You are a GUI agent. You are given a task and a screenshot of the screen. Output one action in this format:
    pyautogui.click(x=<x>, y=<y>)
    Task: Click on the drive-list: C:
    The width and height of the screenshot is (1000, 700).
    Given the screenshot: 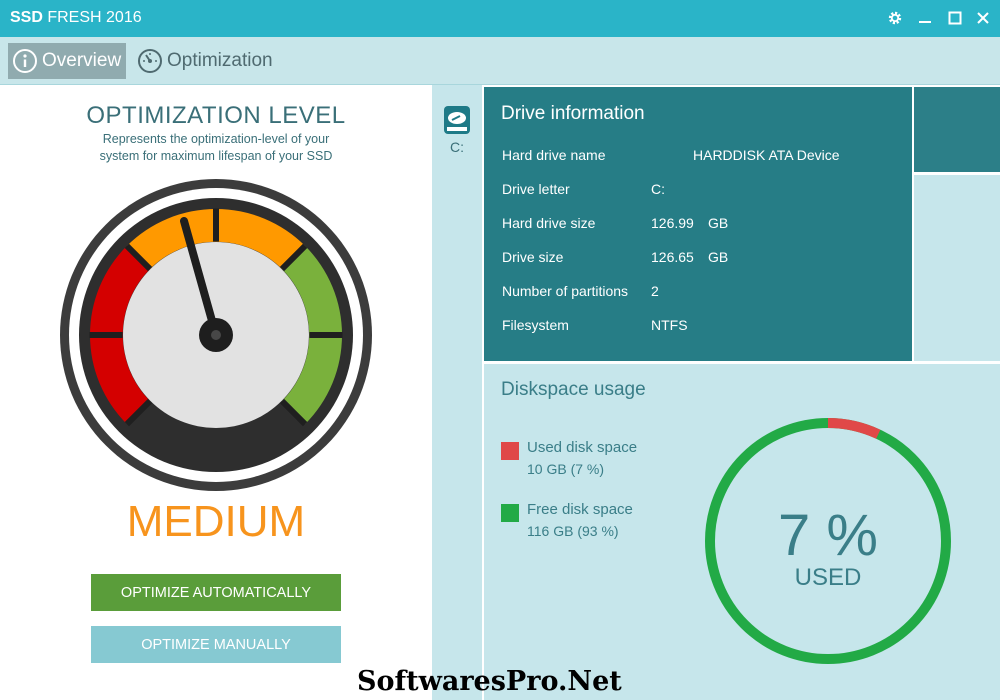 What is the action you would take?
    pyautogui.click(x=457, y=392)
    